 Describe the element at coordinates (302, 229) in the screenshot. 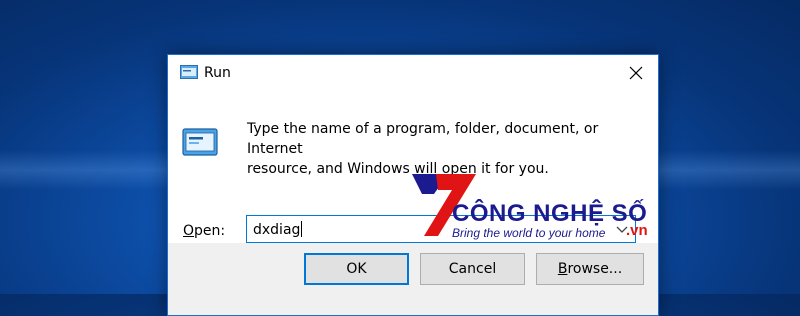

I see `text-cursor` at that location.